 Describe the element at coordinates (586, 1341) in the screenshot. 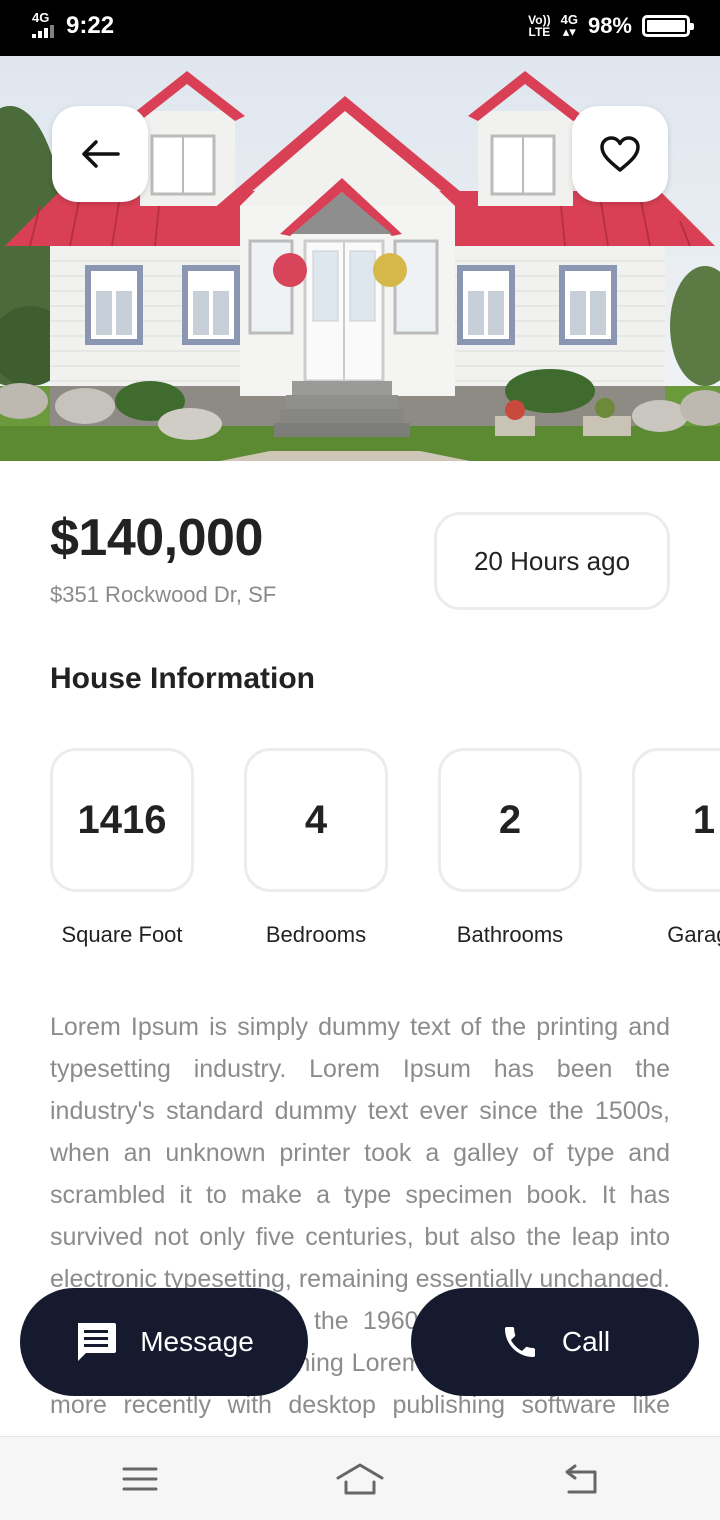

I see `call-label: Call` at that location.